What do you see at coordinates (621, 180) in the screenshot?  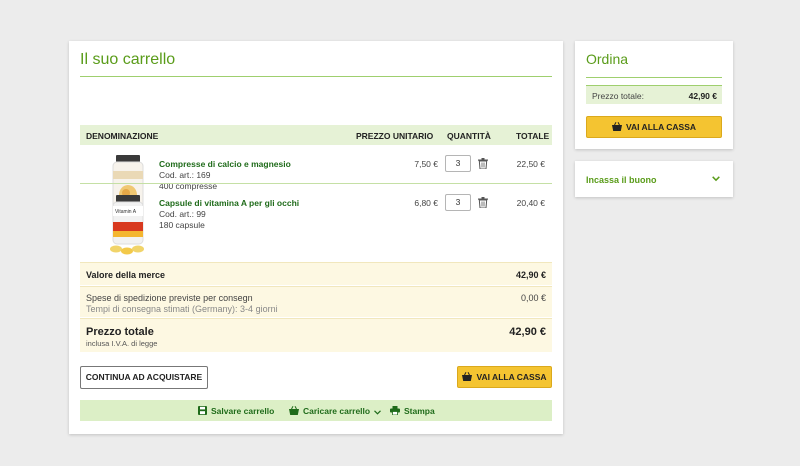 I see `voucher-label: Incassa il buono` at bounding box center [621, 180].